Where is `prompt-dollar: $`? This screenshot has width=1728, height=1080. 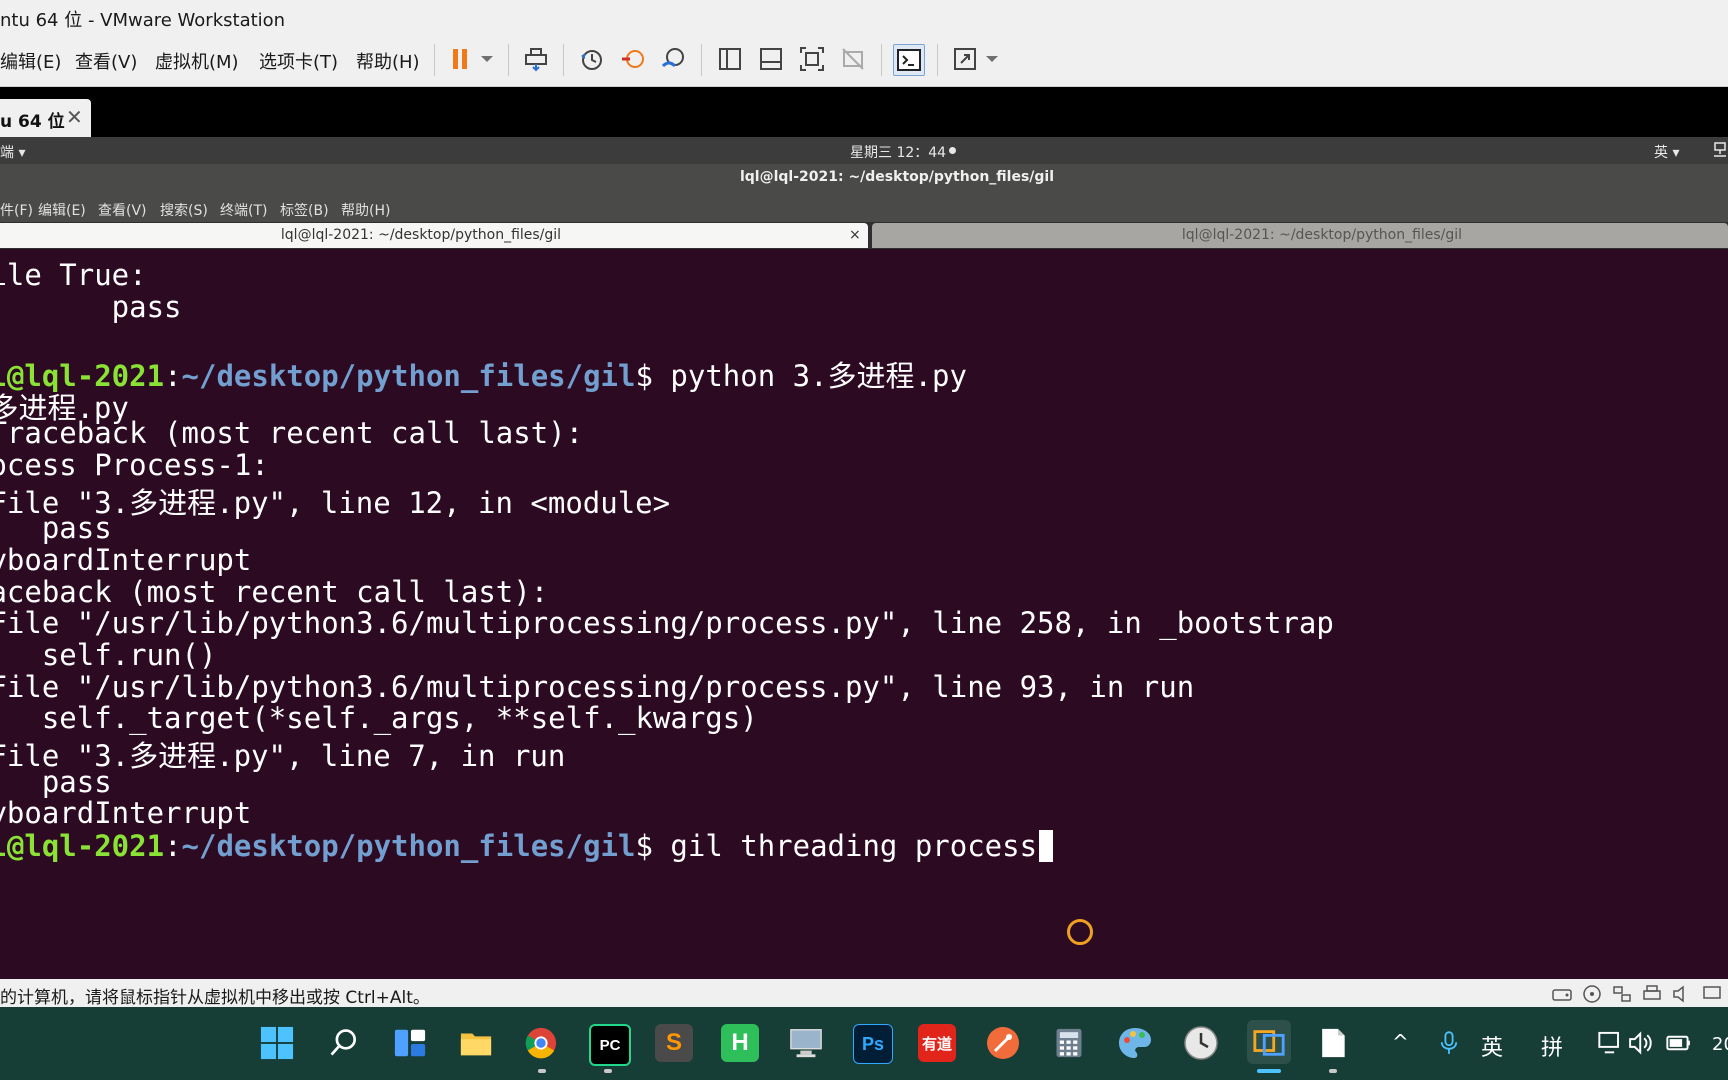 prompt-dollar: $ is located at coordinates (644, 846).